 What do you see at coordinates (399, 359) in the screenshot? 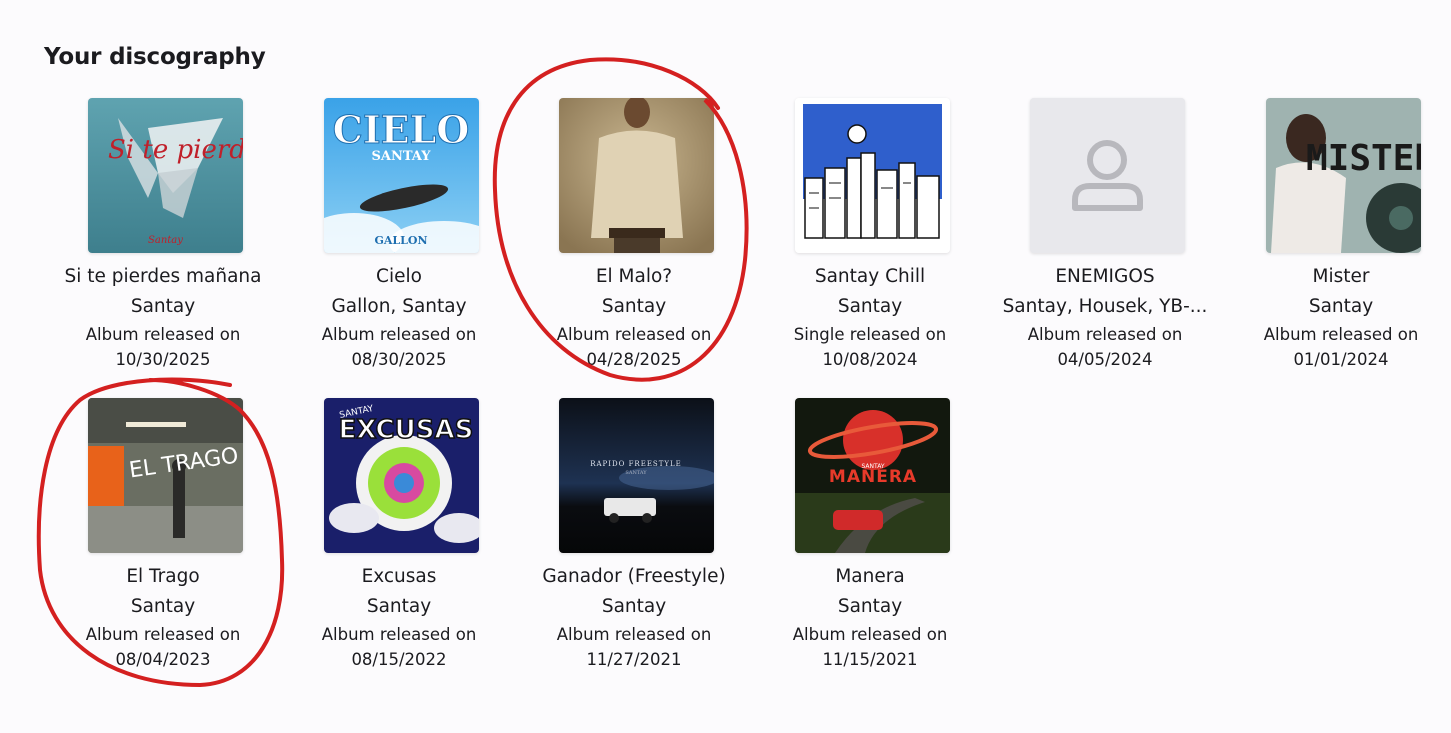
I see `release-date: 08/30/2025` at bounding box center [399, 359].